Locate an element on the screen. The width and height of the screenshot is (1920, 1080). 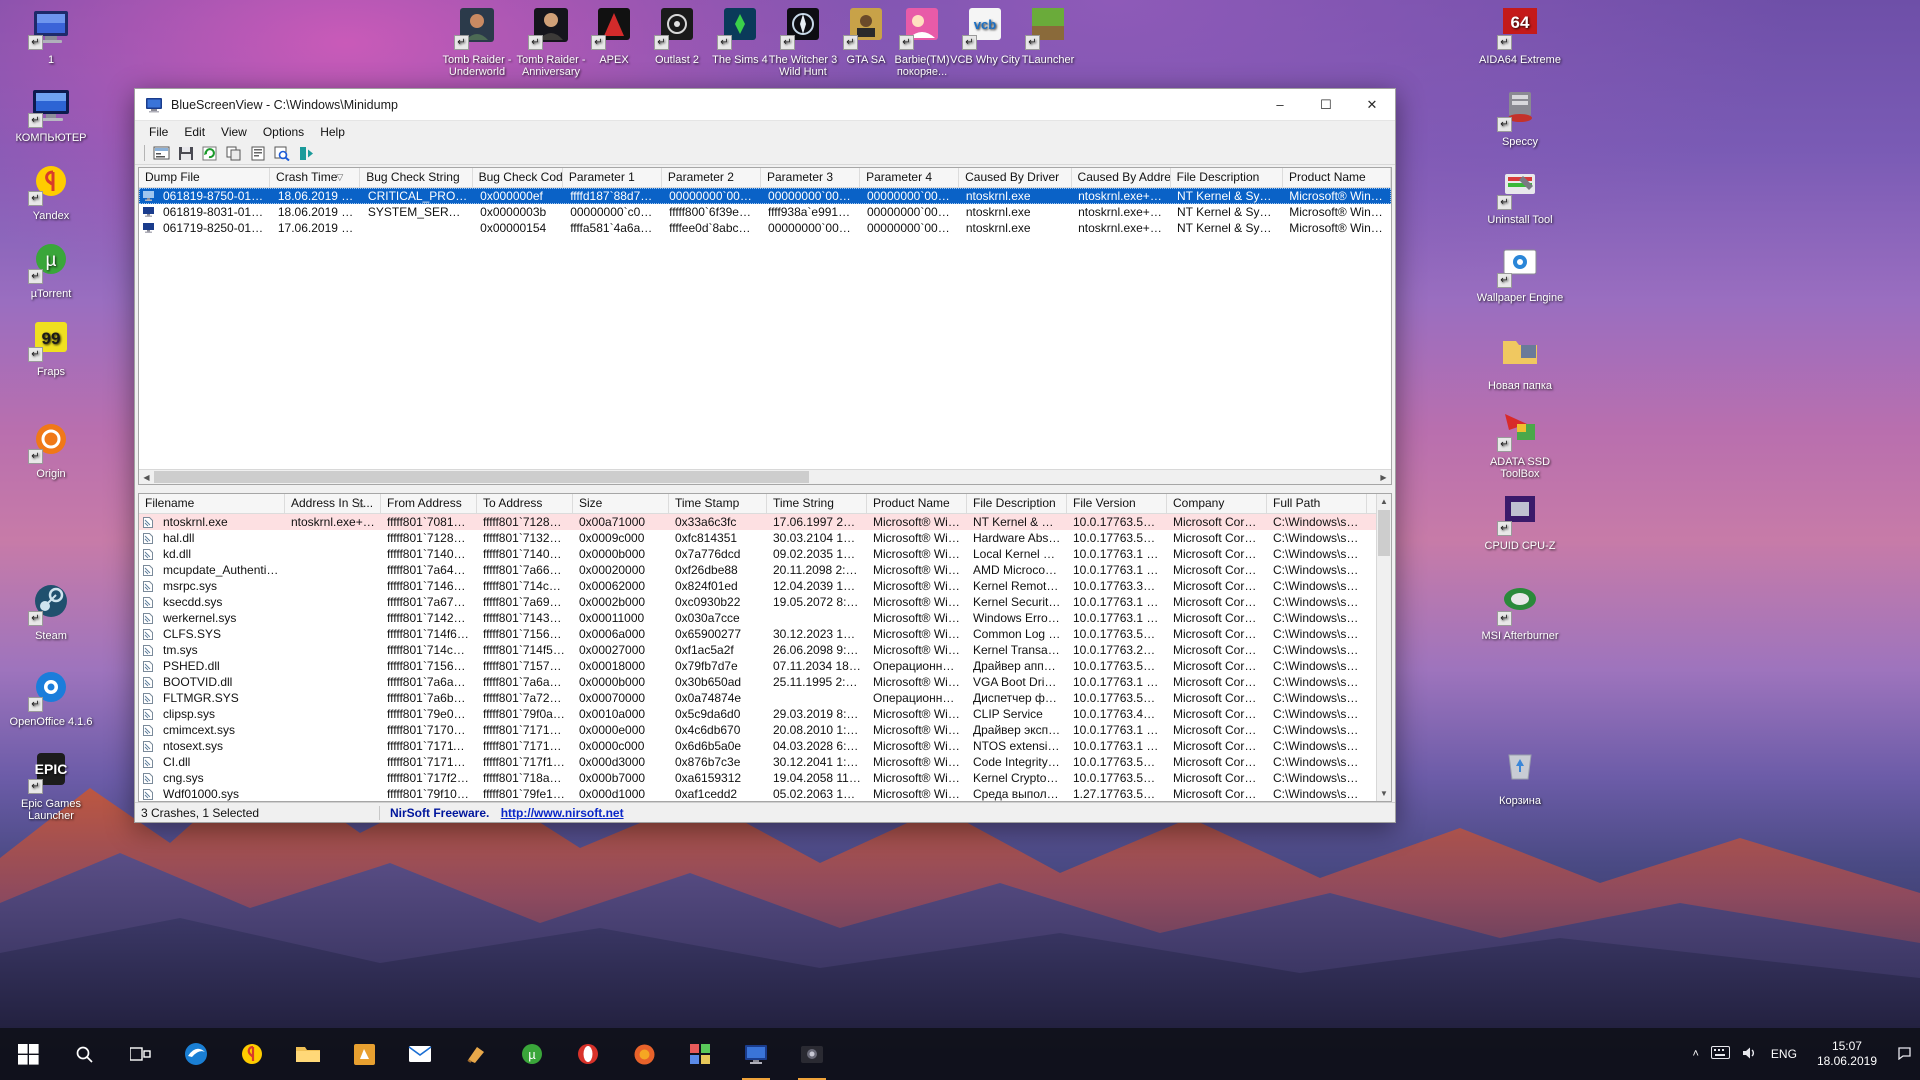
crash-col-header: Crash Time ▽ is located at coordinates (315, 177).